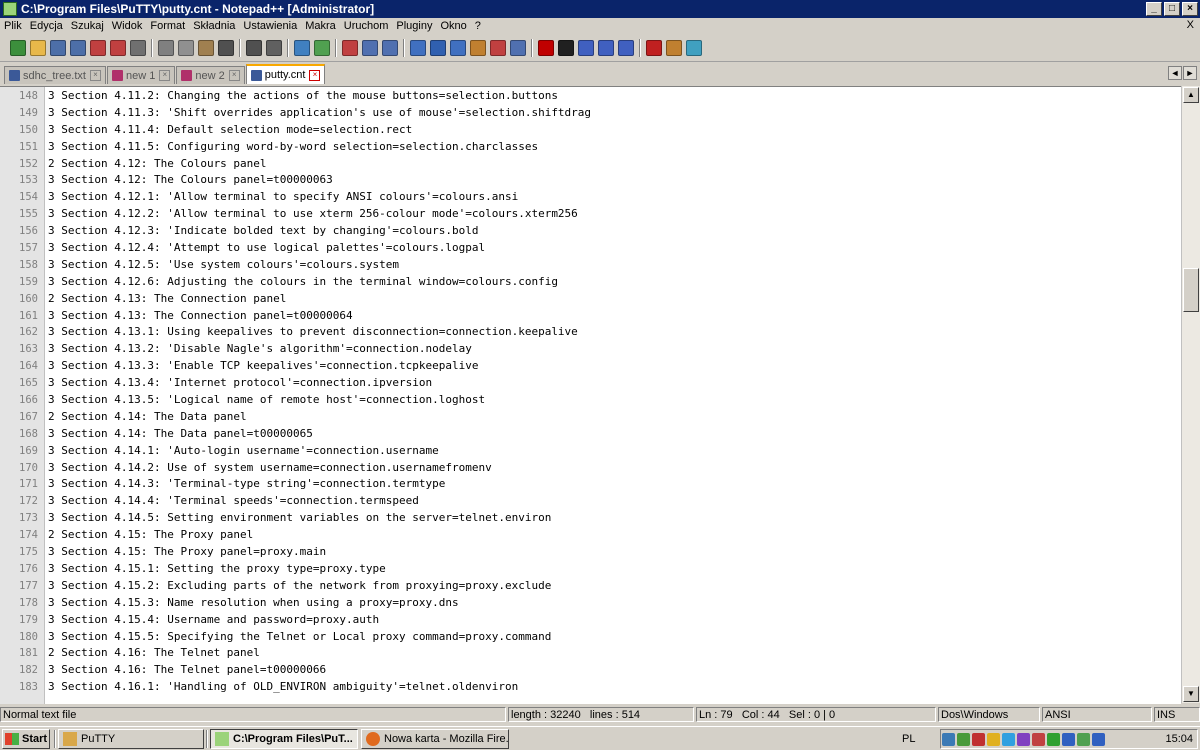 This screenshot has height=750, width=1200. What do you see at coordinates (1191, 95) in the screenshot?
I see `scroll-up-arrow-icon: ▲` at bounding box center [1191, 95].